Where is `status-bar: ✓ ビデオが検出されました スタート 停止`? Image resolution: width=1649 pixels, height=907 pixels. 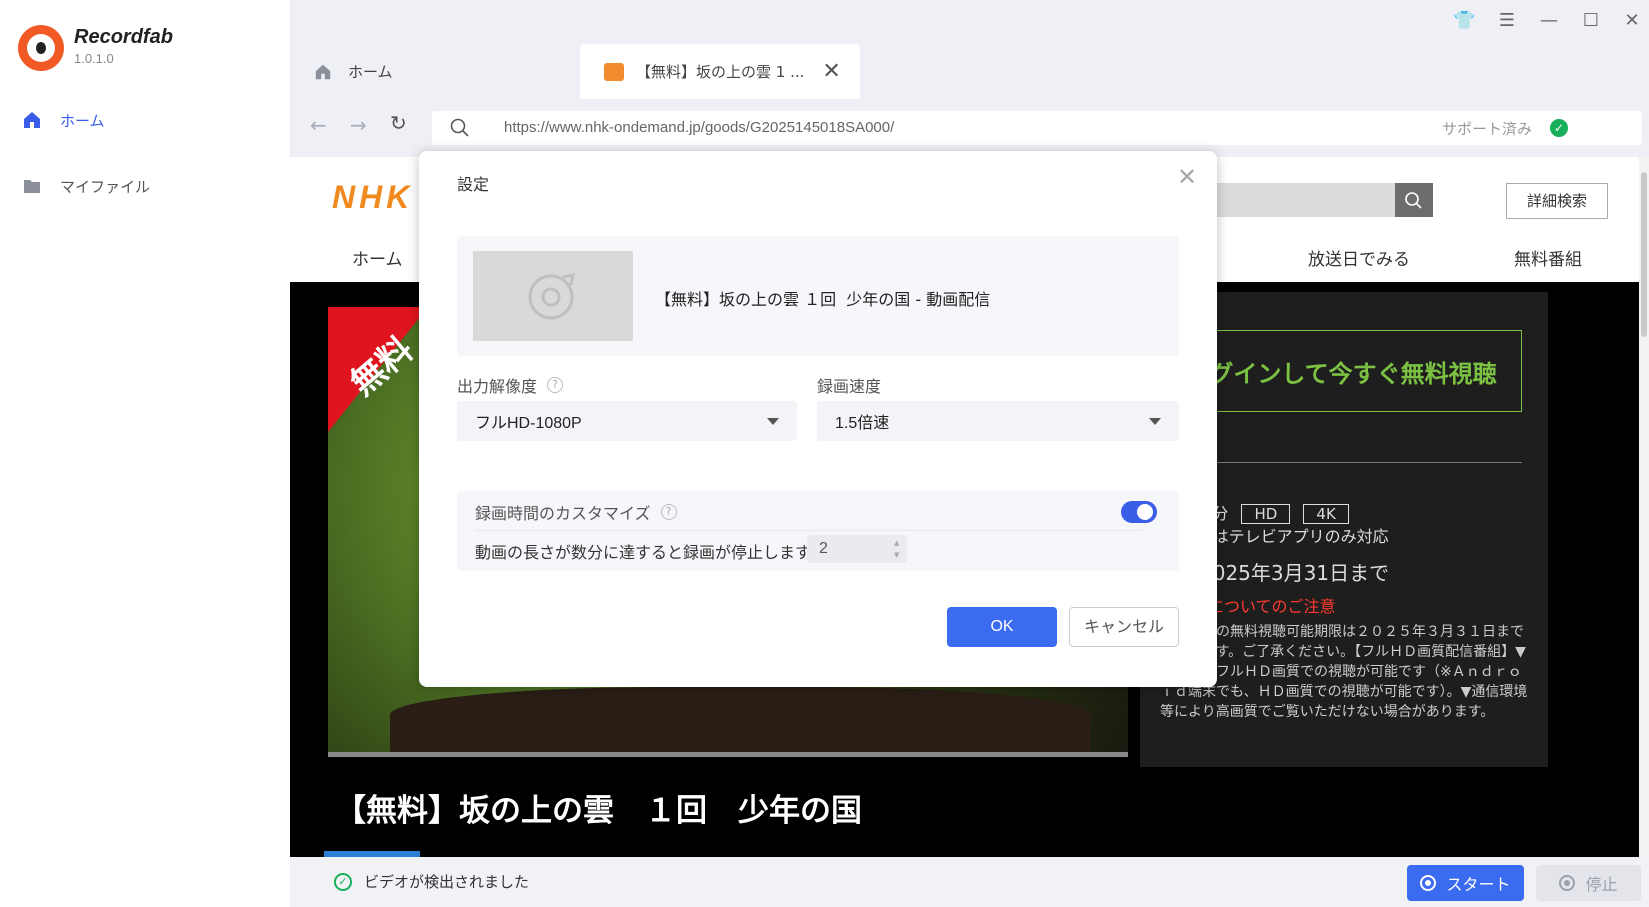
status-bar: ✓ ビデオが検出されました スタート 停止 is located at coordinates (969, 882).